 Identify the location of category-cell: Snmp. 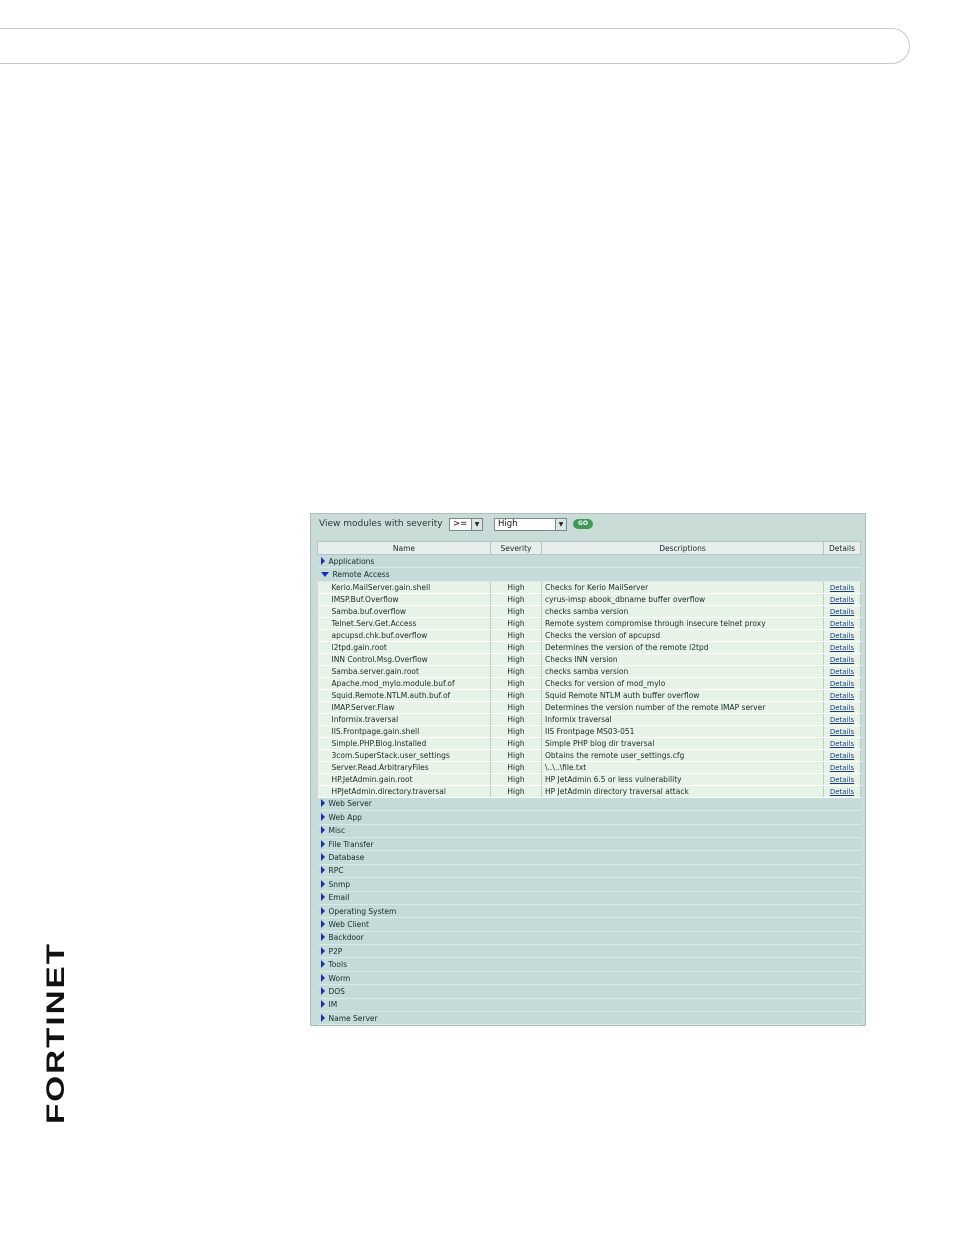
(589, 884).